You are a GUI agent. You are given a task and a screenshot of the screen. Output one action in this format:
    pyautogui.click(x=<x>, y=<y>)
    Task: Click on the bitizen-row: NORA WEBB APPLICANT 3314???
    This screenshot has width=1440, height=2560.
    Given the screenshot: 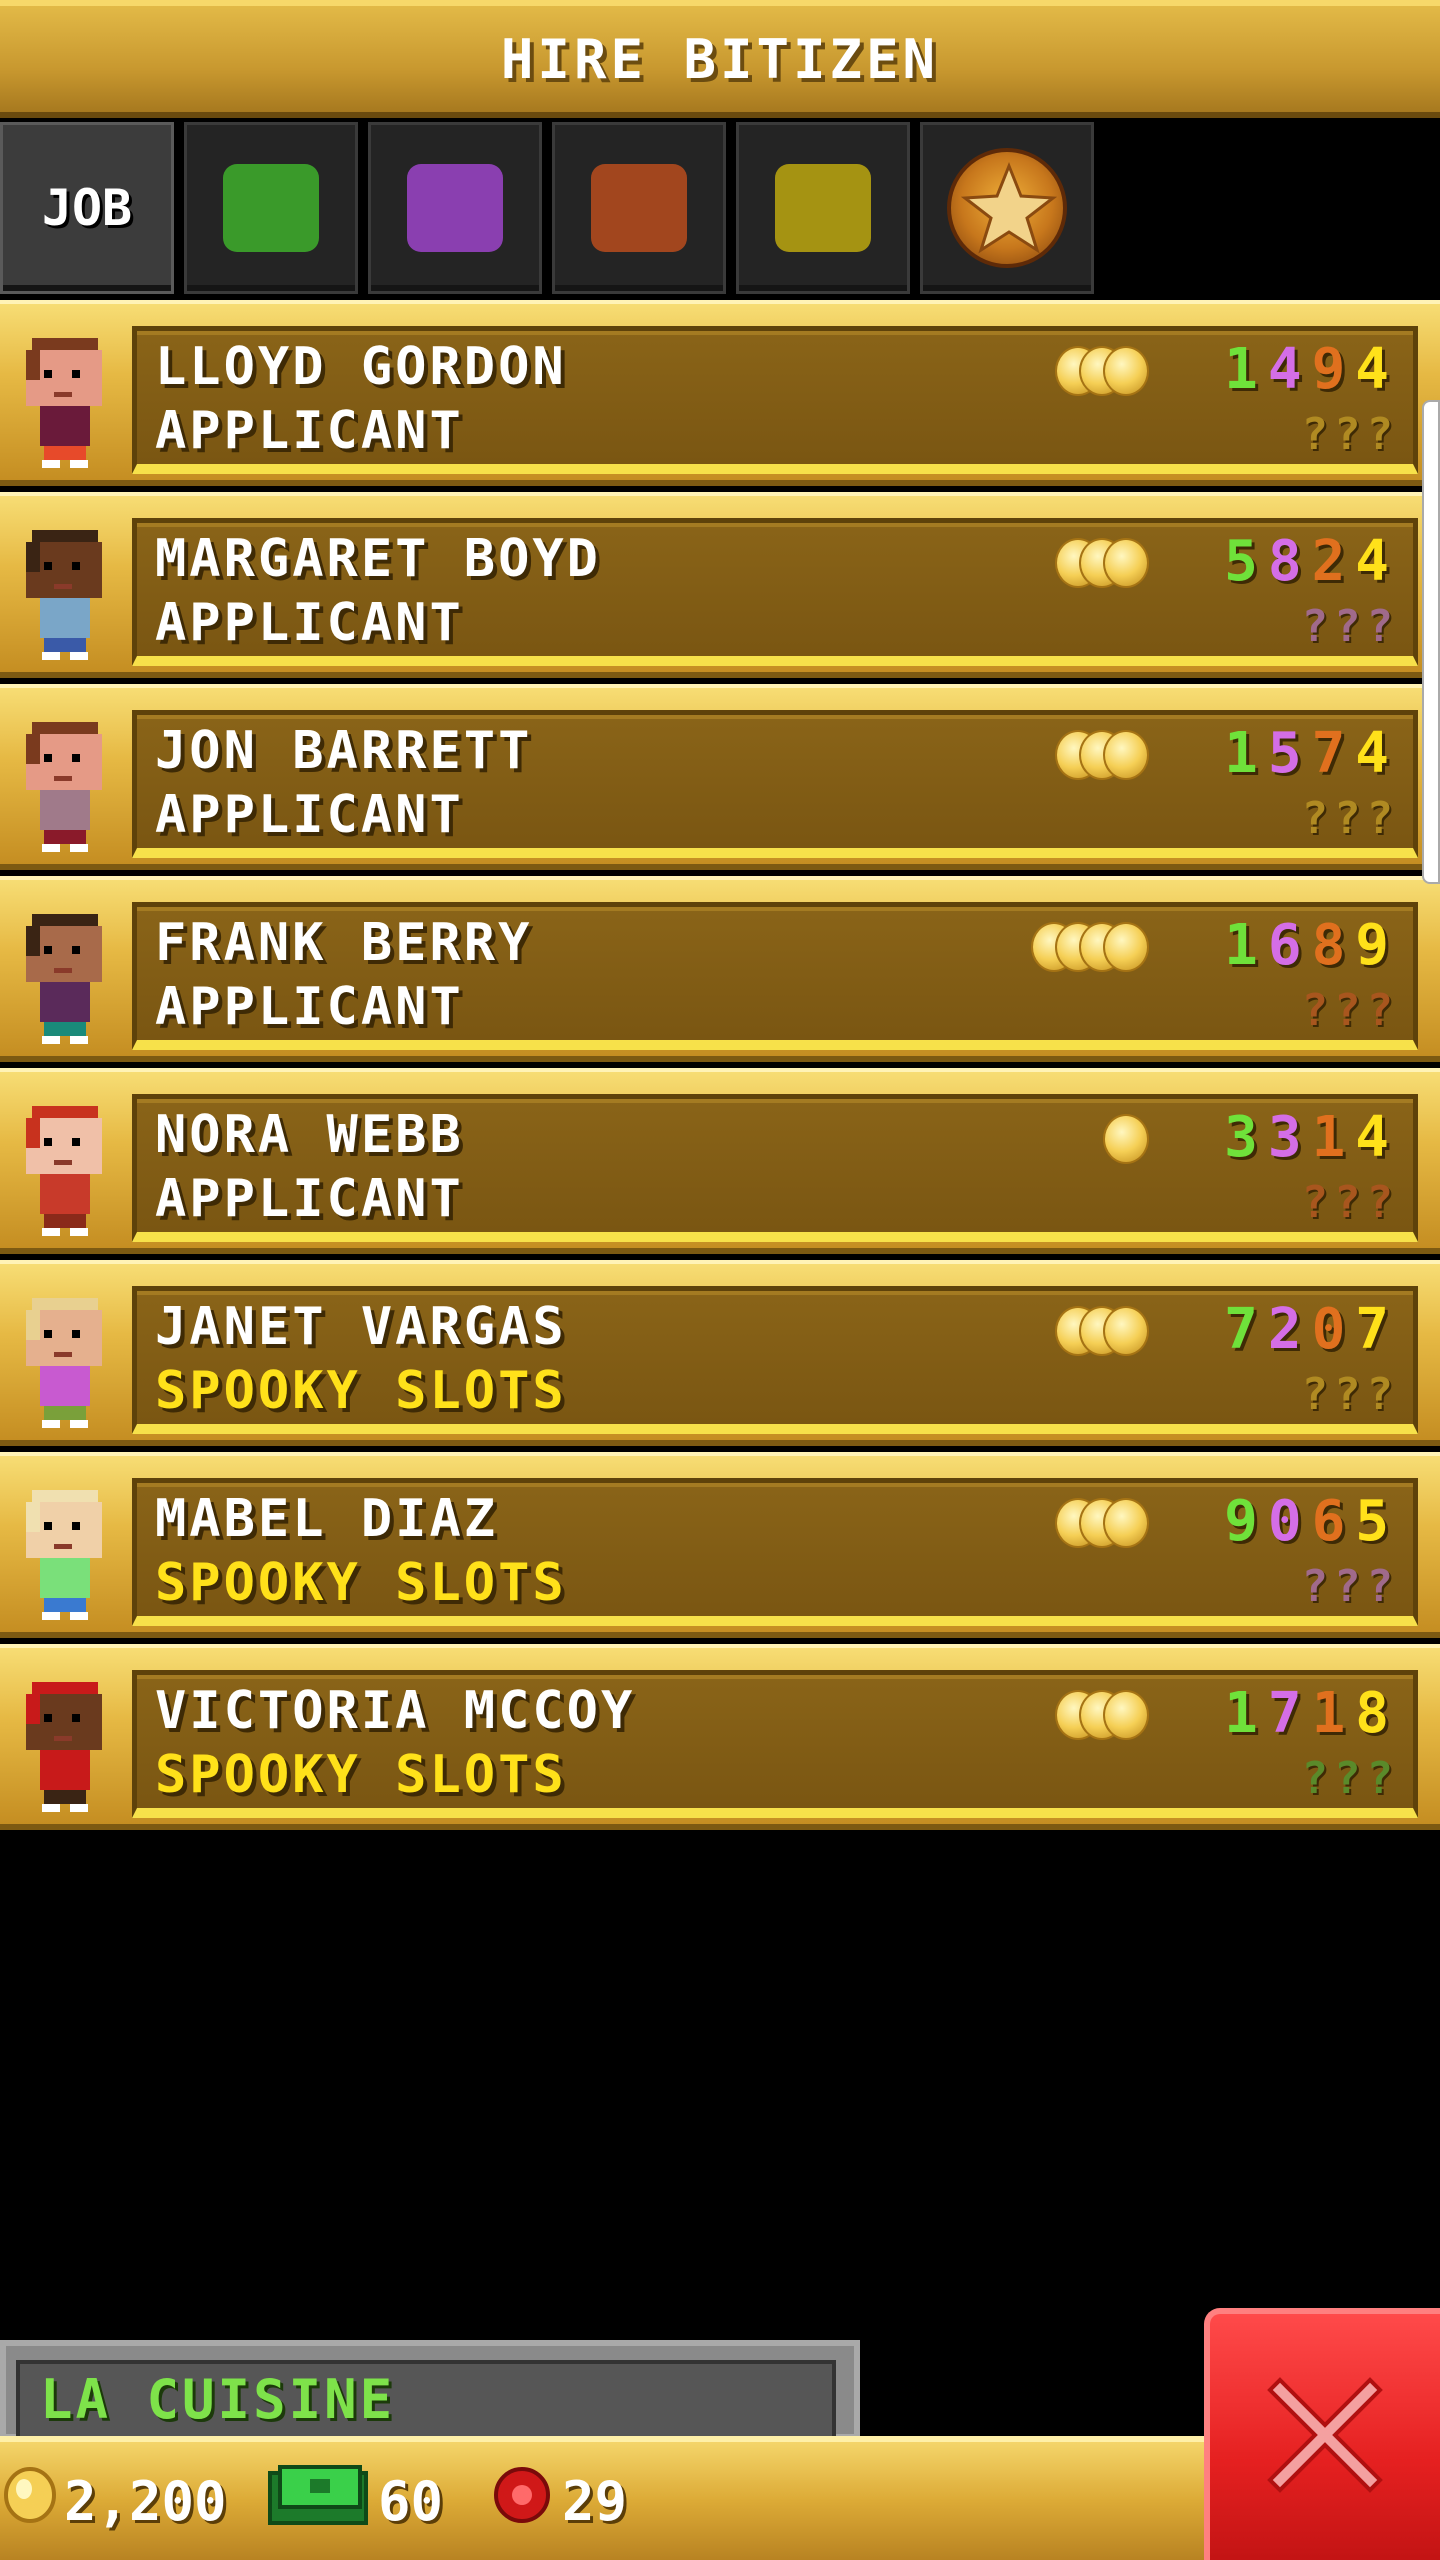 What is the action you would take?
    pyautogui.click(x=720, y=1161)
    